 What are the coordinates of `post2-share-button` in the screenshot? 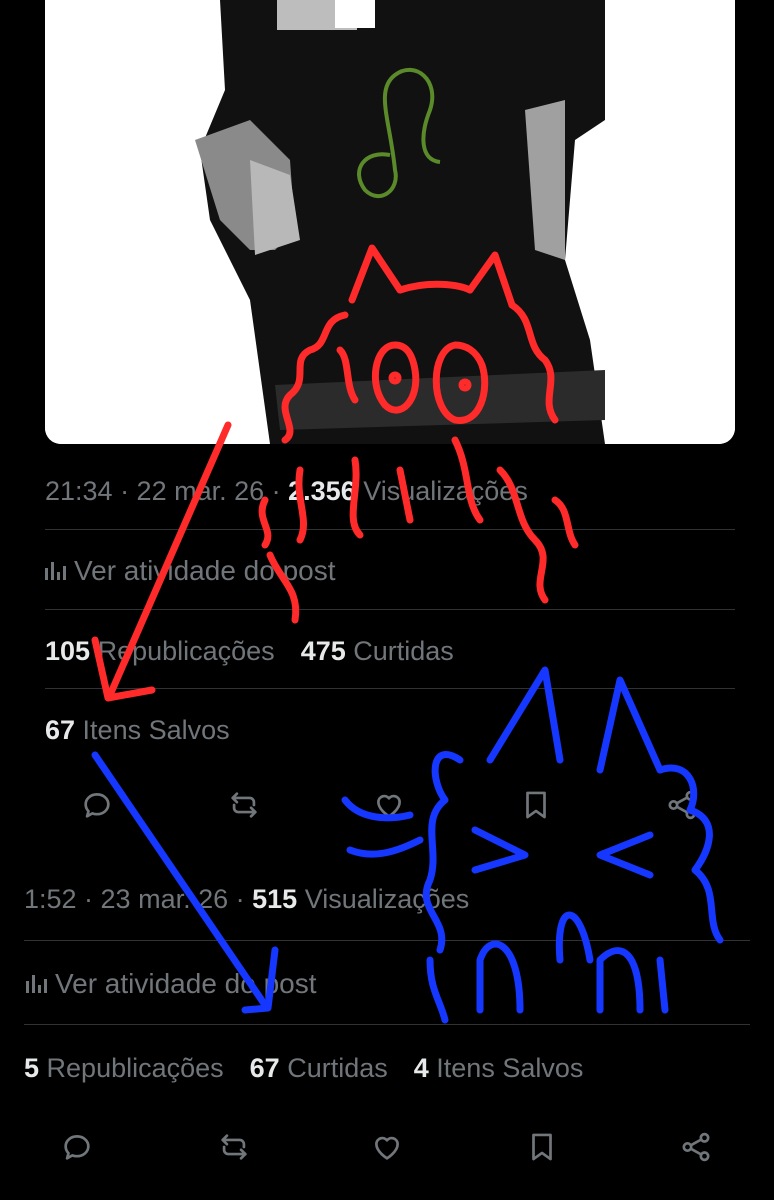 It's located at (696, 1147).